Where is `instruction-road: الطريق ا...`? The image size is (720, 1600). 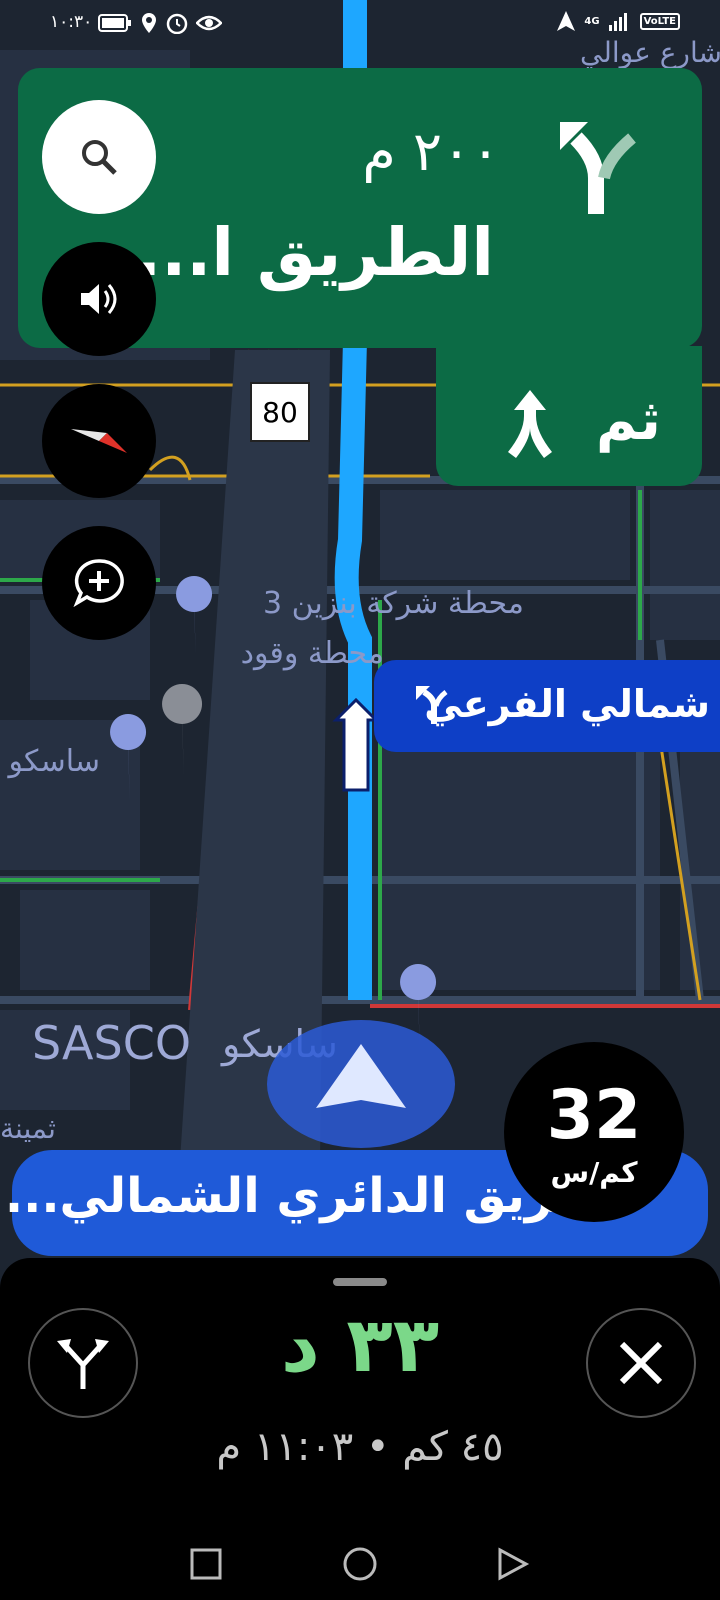
instruction-road: الطريق ا... is located at coordinates (315, 252).